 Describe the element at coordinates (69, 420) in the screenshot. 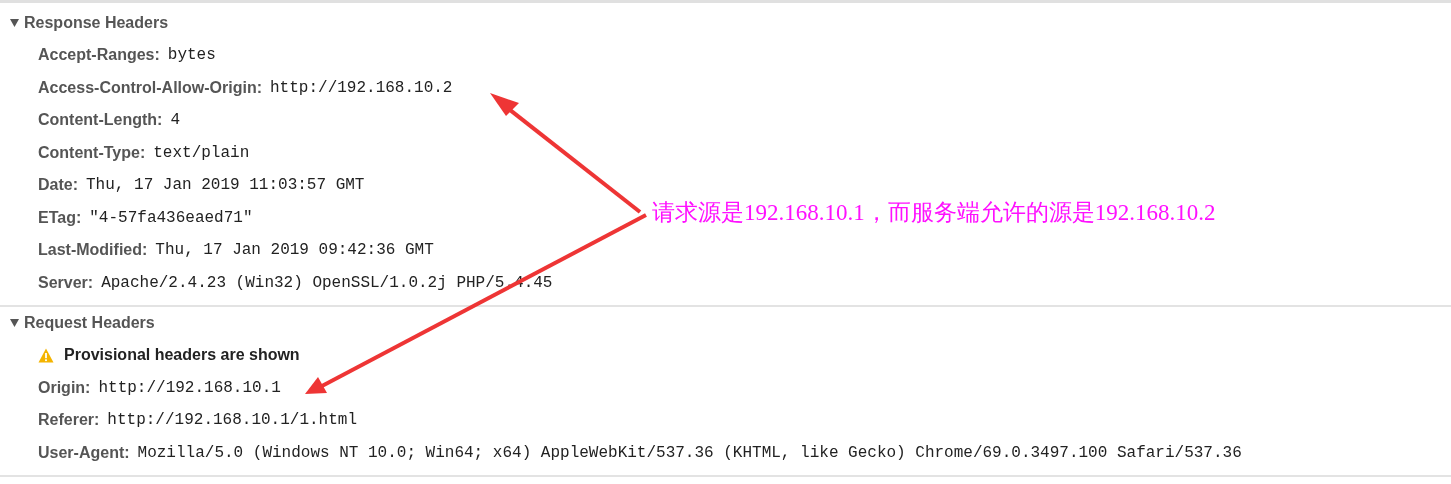

I see `header-name: Referer:` at that location.